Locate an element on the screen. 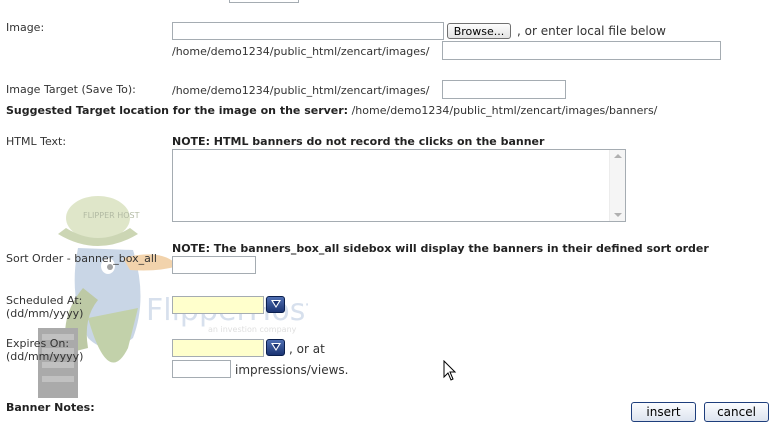 The image size is (776, 422). image-label: Image: is located at coordinates (25, 27).